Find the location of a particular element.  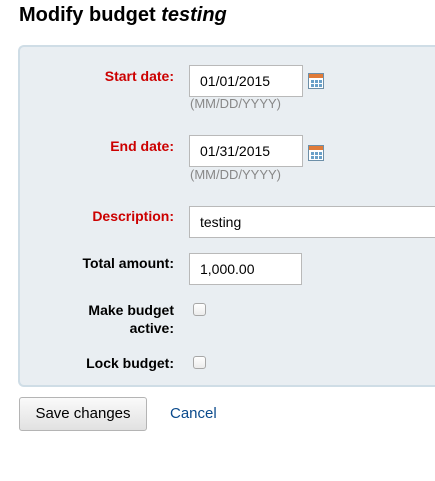

total-amount-label: Total amount: is located at coordinates (128, 263).